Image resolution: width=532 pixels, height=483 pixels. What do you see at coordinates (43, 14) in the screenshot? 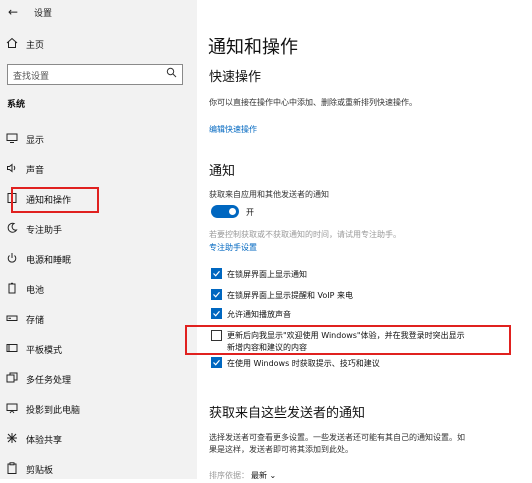
I see `window-title: 设置` at bounding box center [43, 14].